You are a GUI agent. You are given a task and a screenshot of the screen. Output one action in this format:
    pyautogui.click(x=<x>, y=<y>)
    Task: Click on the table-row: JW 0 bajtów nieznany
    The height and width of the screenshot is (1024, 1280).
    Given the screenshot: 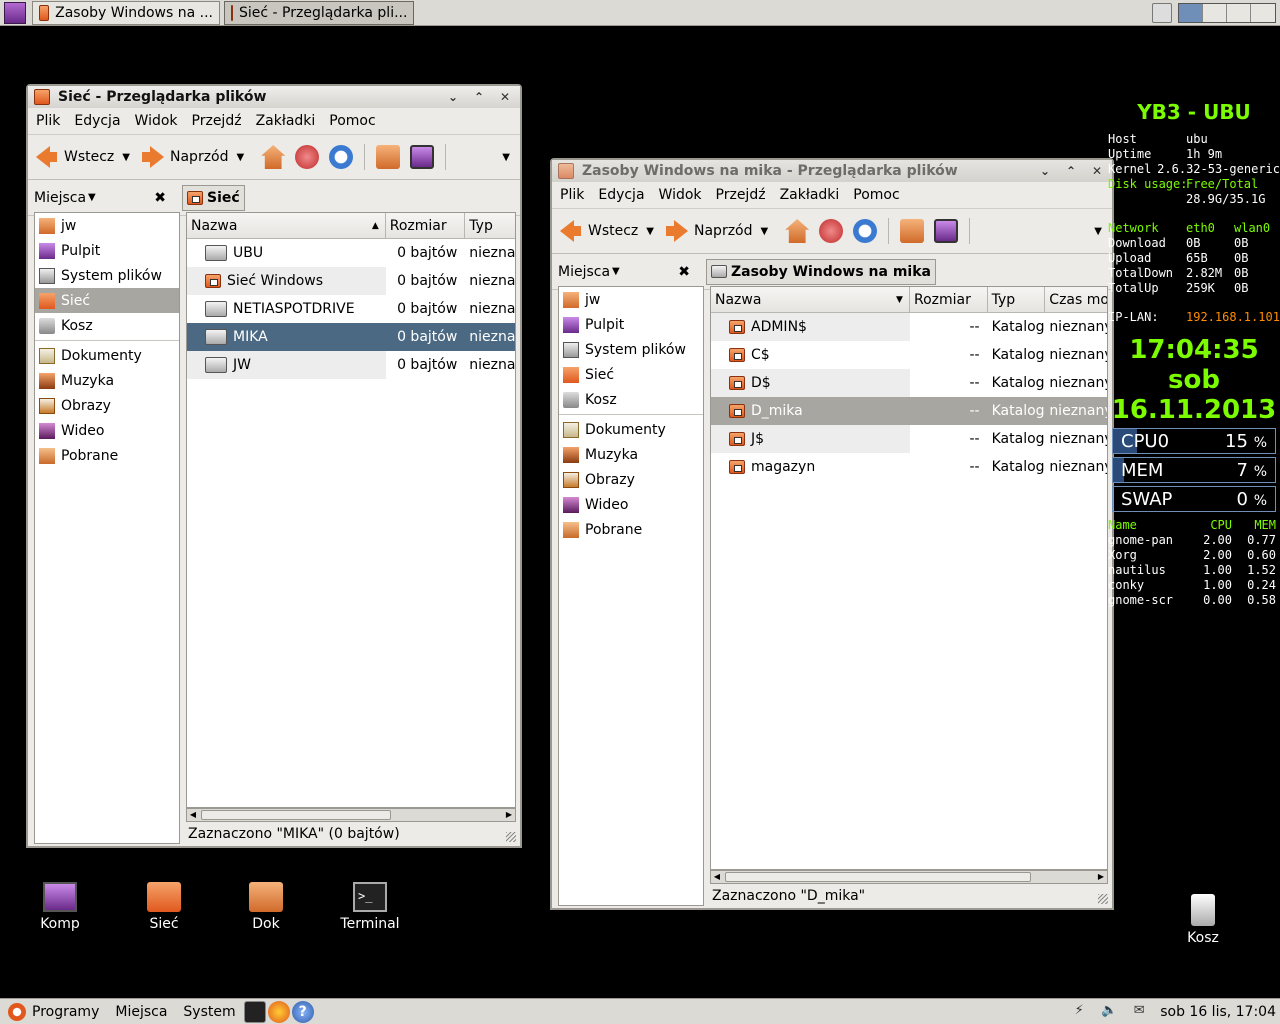 What is the action you would take?
    pyautogui.click(x=351, y=365)
    